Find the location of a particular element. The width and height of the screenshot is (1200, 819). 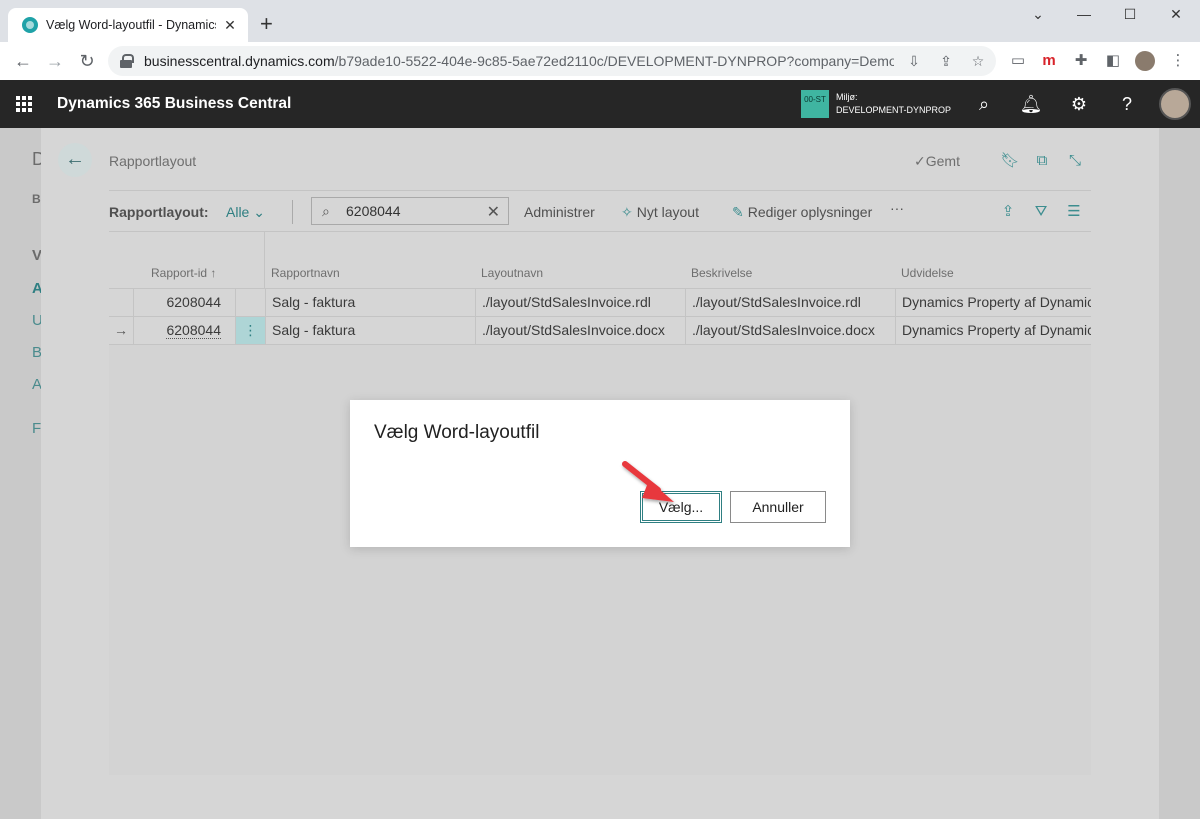

chevron-down-icon: ⌄ is located at coordinates (259, 212).